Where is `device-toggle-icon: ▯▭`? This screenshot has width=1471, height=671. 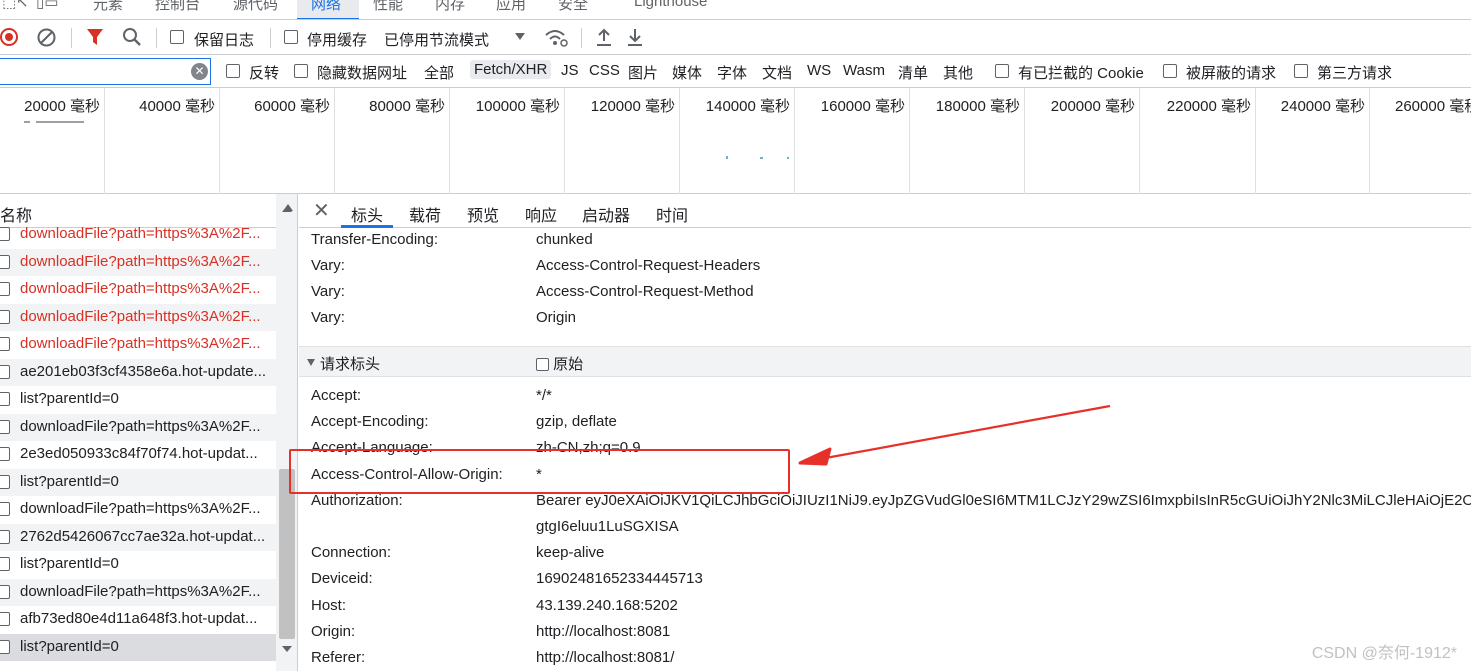
device-toggle-icon: ▯▭ is located at coordinates (47, 5).